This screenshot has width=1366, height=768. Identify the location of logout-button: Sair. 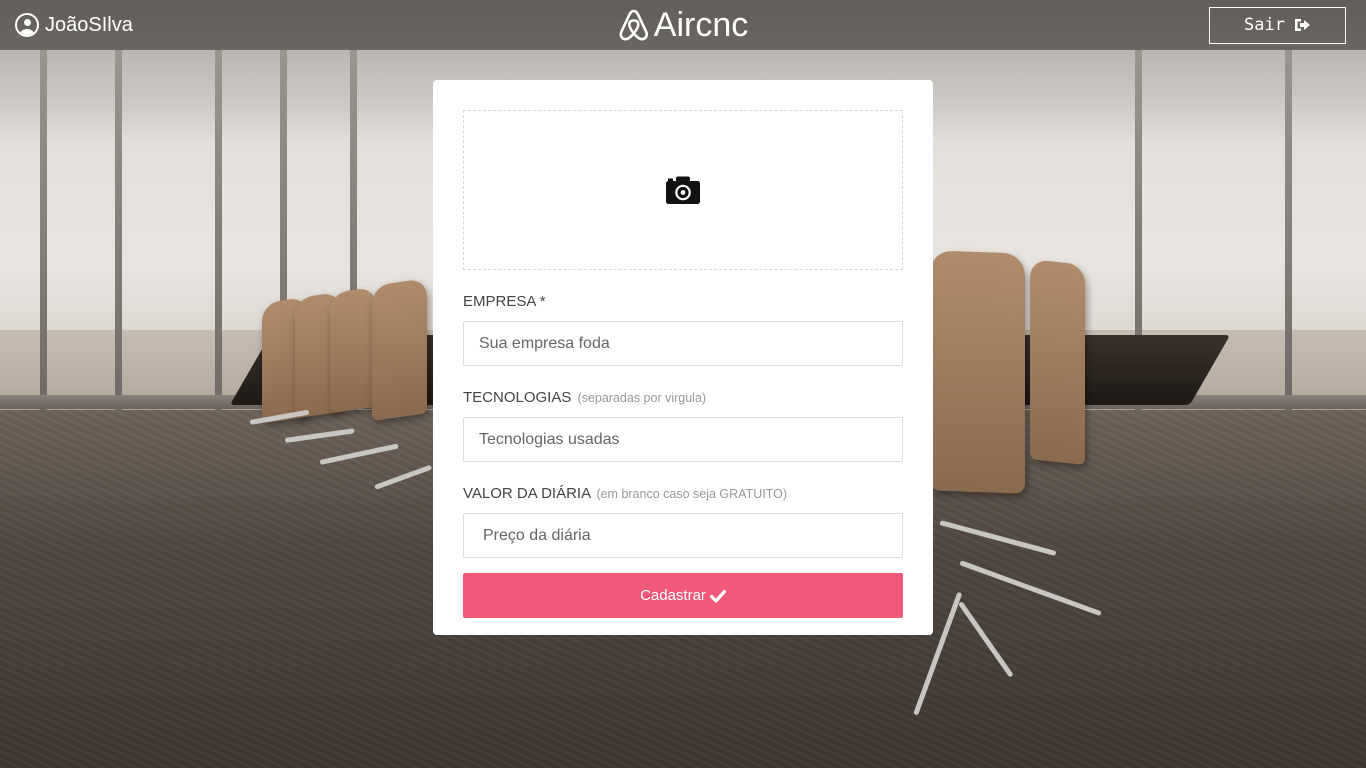
(1277, 25).